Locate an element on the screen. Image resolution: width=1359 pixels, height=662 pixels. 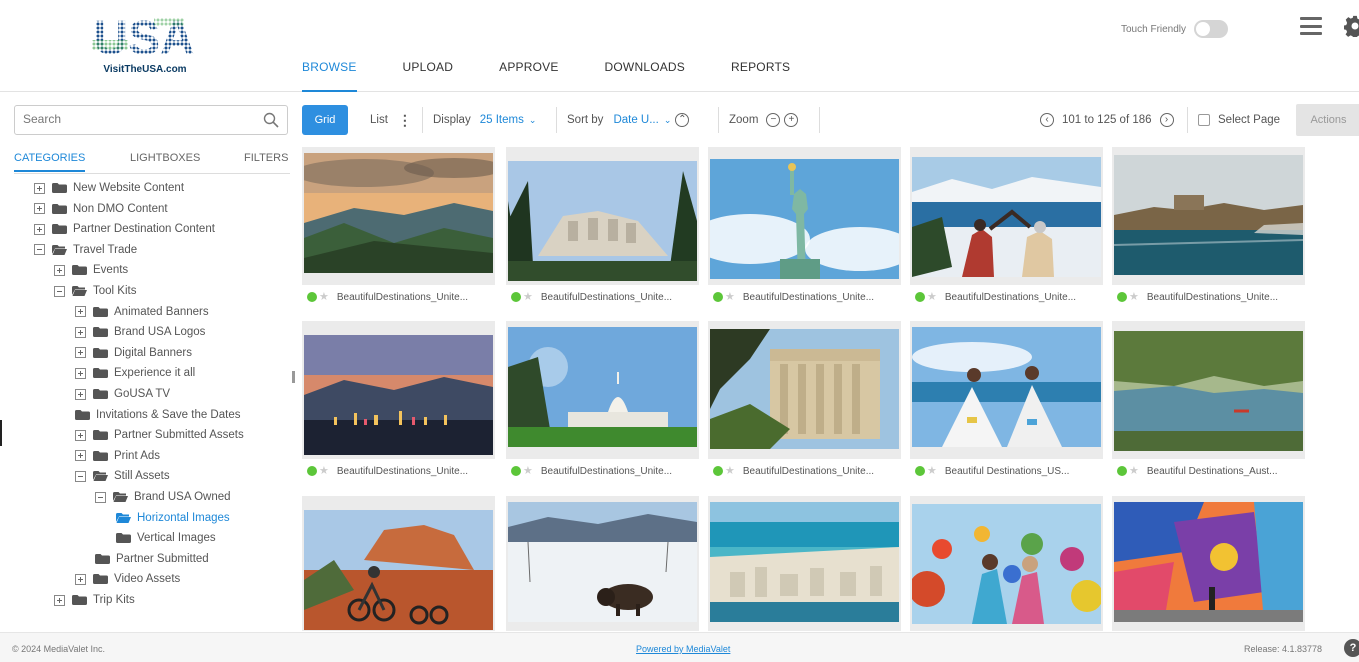
sort-control: Sort by Date U... ⌄ ⌃ is located at coordinates (628, 120).